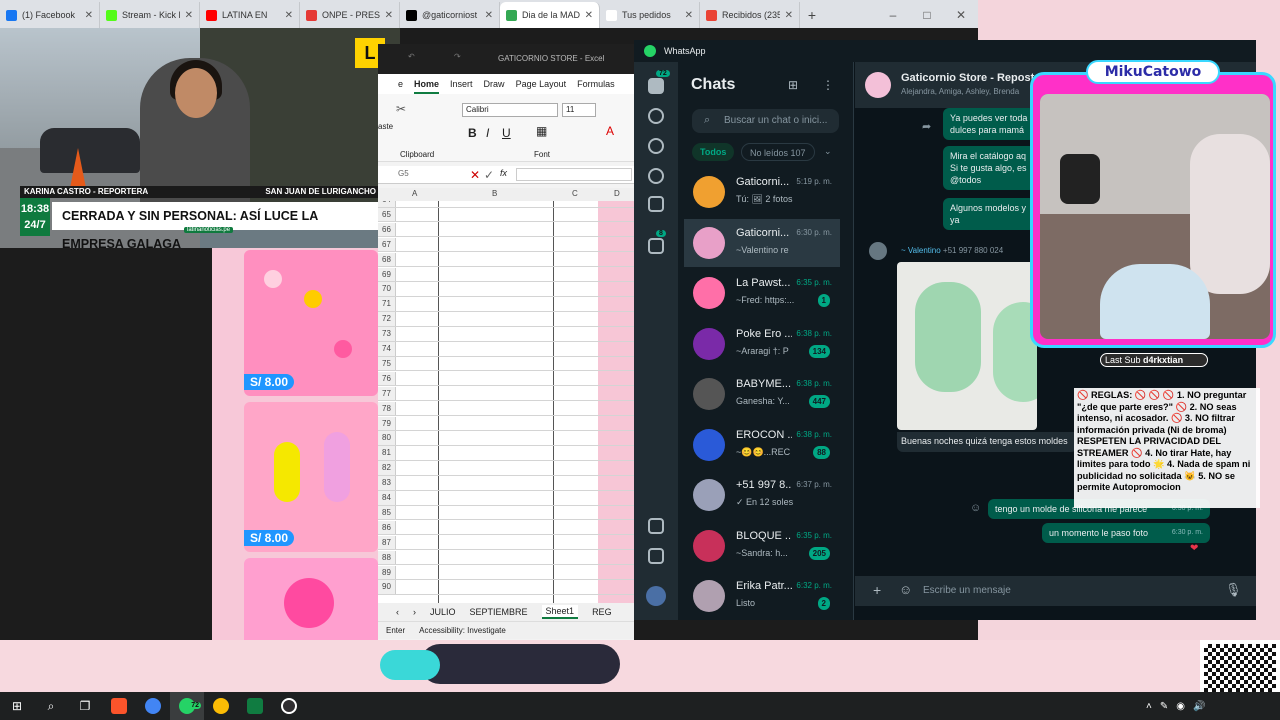  I want to click on sticker-icon: ☺, so click(905, 589).